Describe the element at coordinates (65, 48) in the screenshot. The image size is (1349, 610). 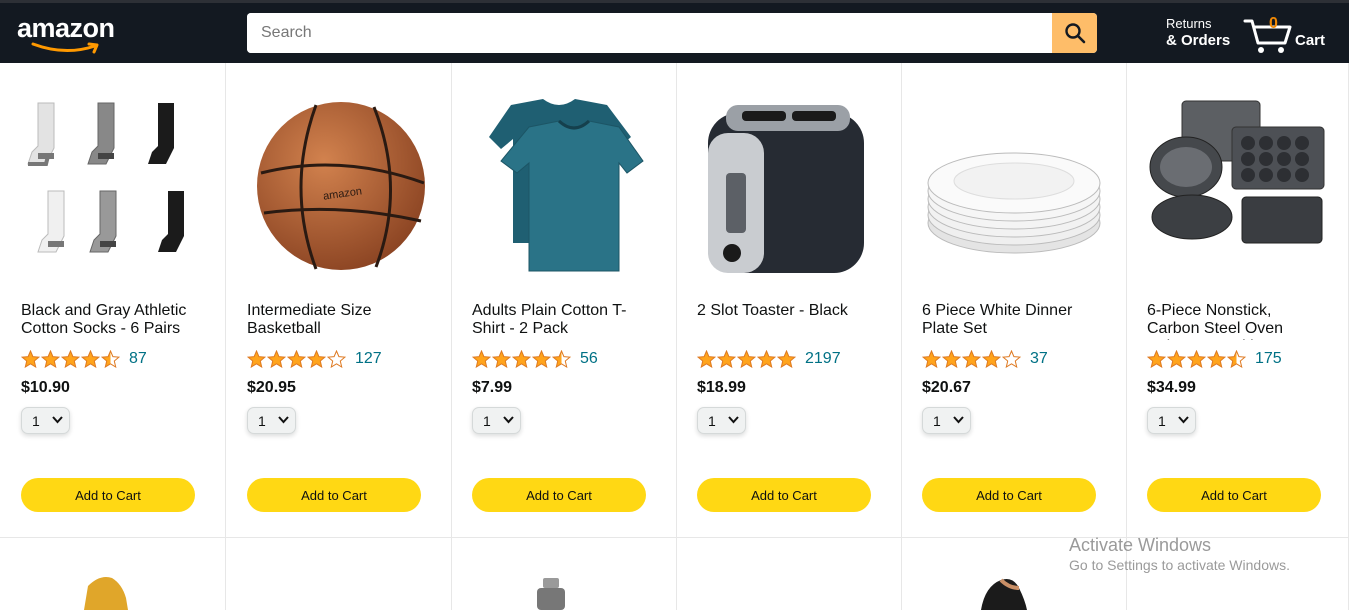
I see `logo-smile-arrow-icon` at that location.